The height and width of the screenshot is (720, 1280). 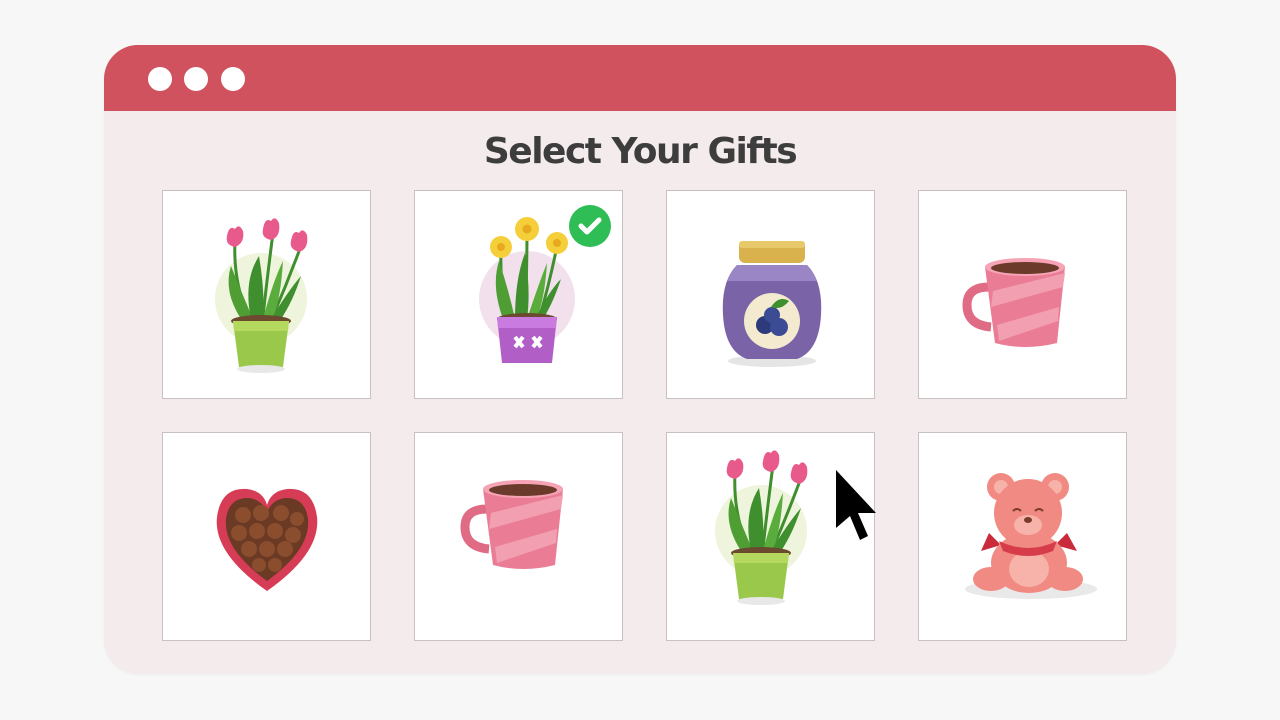 I want to click on gift-tile-blueberry-jam, so click(x=770, y=294).